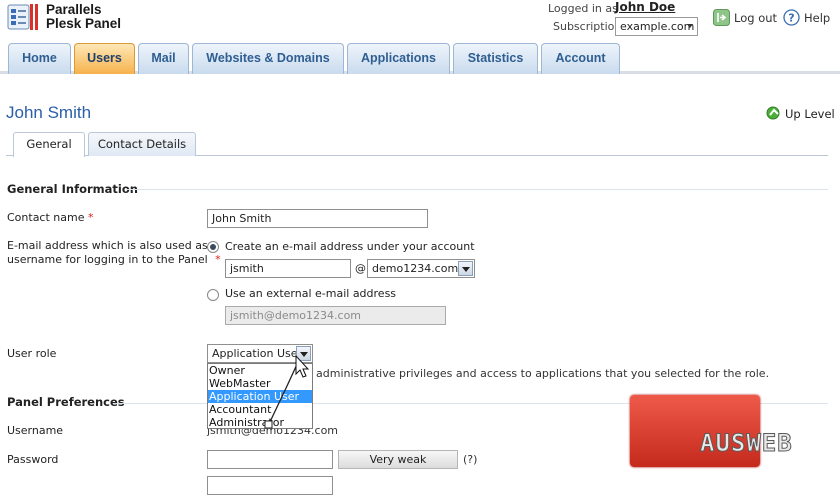 Image resolution: width=840 pixels, height=495 pixels. I want to click on plesk-logo-icon, so click(23, 17).